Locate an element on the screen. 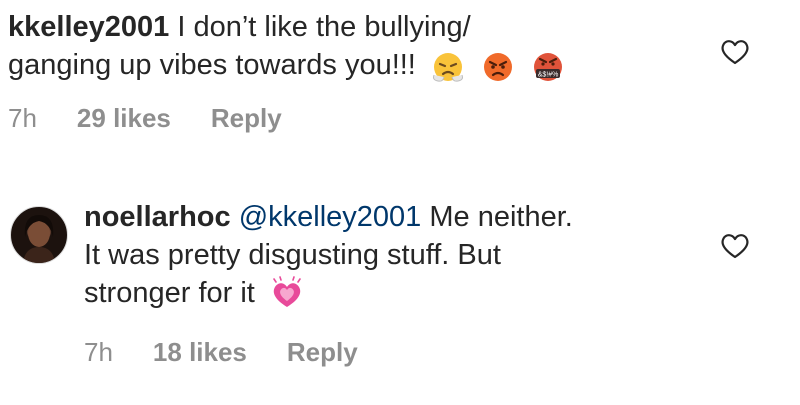 The height and width of the screenshot is (405, 800). angry-face-icon is located at coordinates (498, 67).